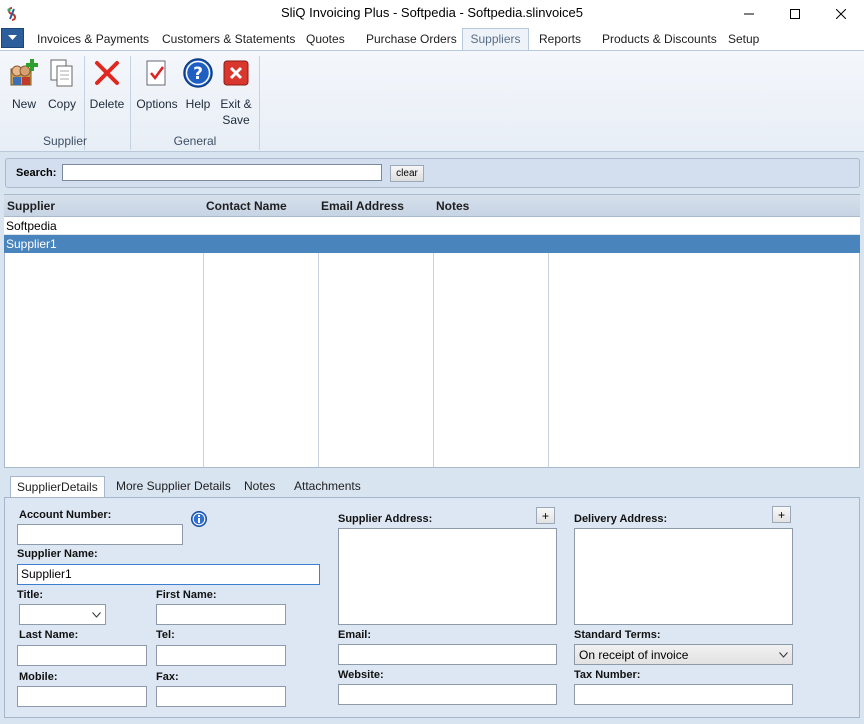 This screenshot has width=864, height=724. I want to click on tab-products-discounts: Products & Discounts, so click(659, 39).